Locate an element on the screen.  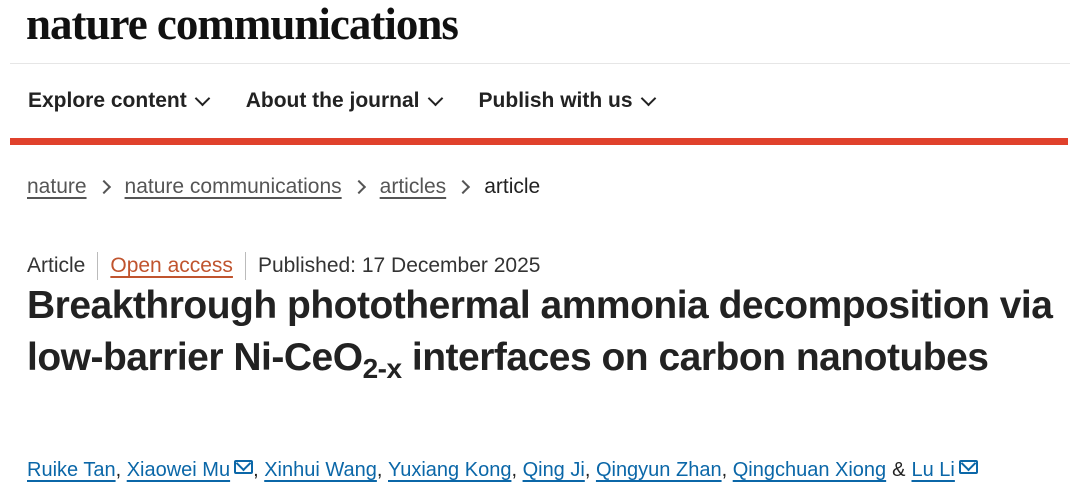
author-link: Lu Li is located at coordinates (933, 470).